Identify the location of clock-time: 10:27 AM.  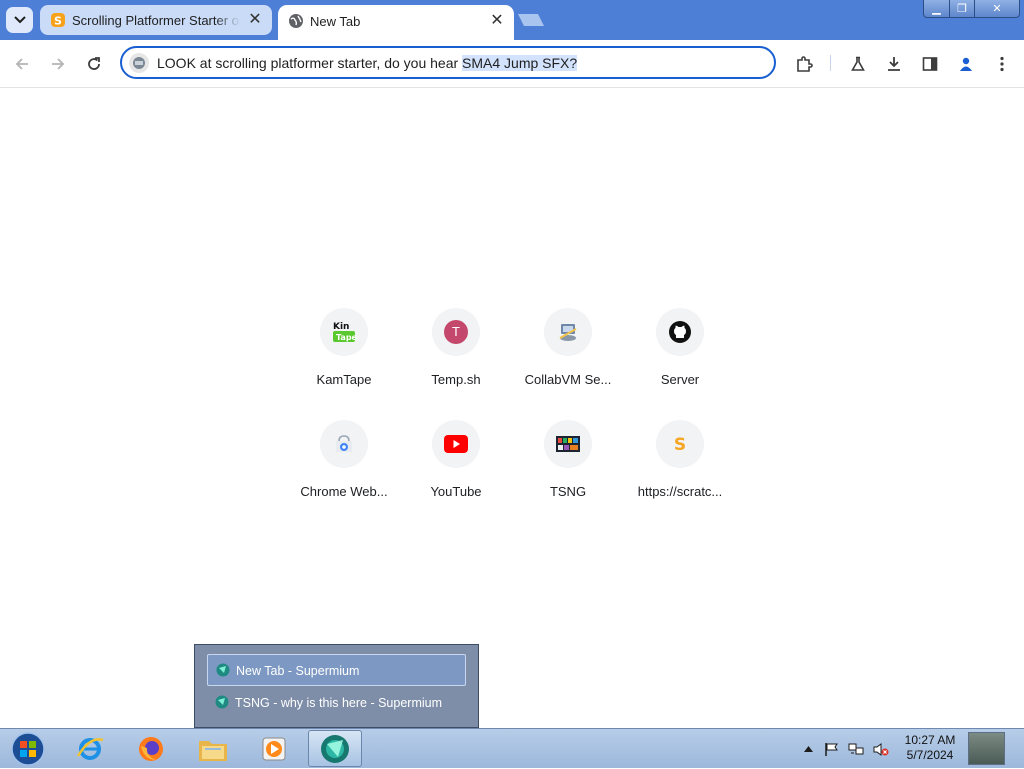
(930, 740).